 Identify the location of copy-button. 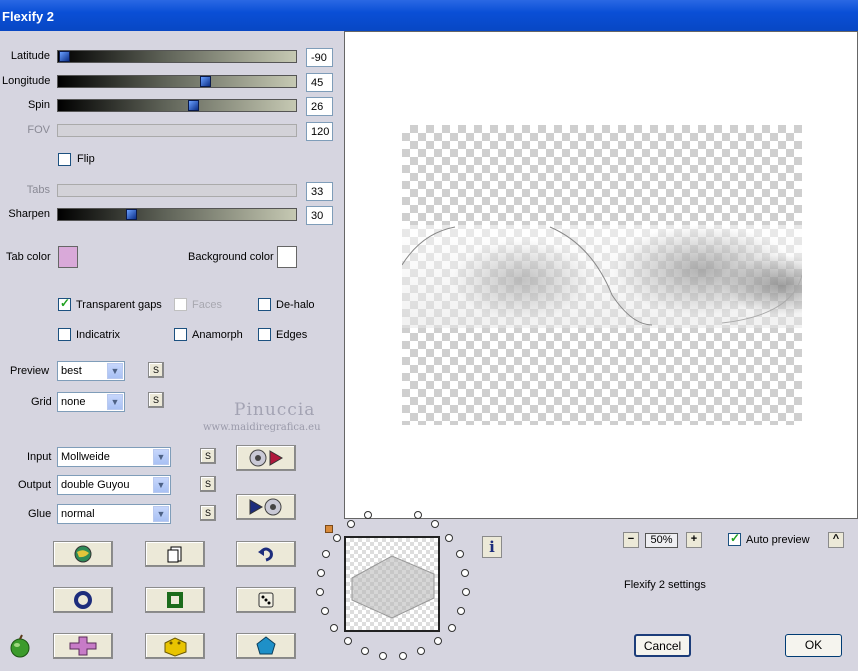
(175, 554).